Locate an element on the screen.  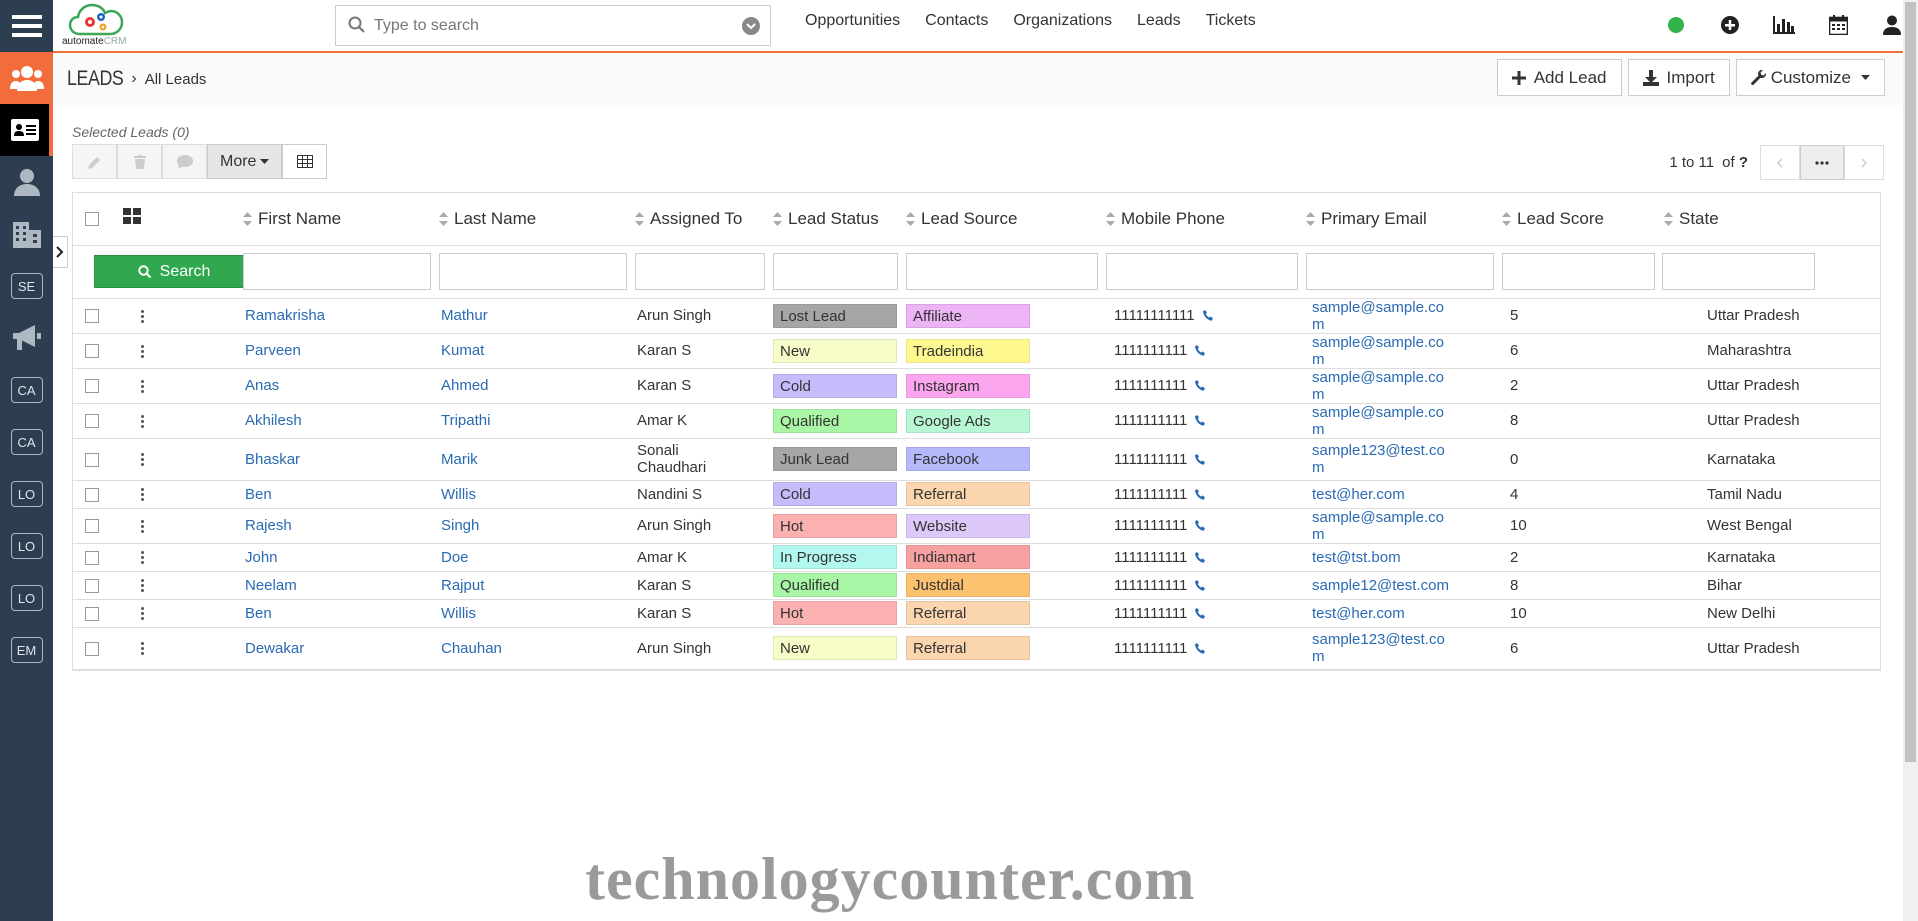
quick-create-button is located at coordinates (1730, 25).